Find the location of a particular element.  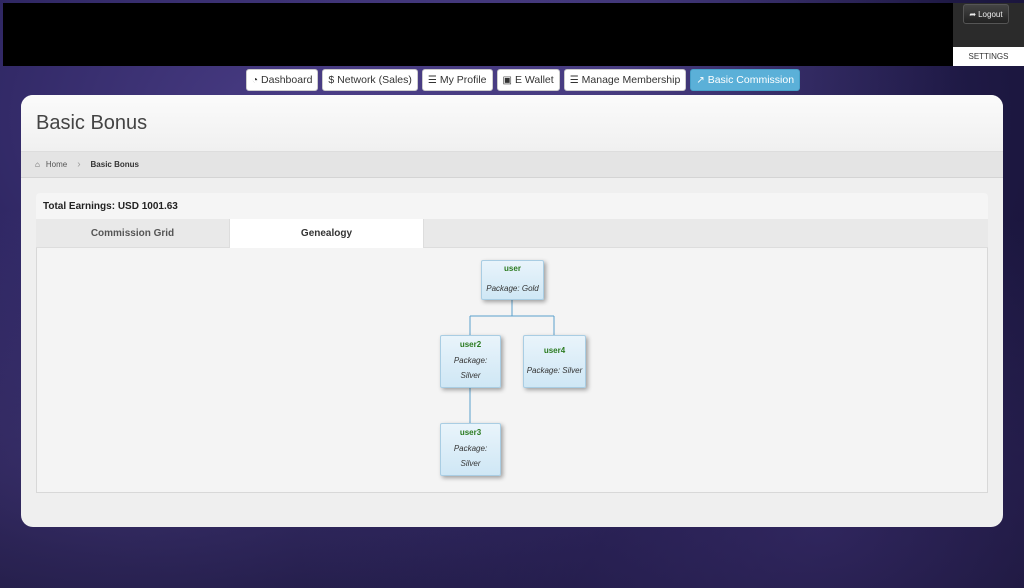

node-username: user3 is located at coordinates (470, 432).